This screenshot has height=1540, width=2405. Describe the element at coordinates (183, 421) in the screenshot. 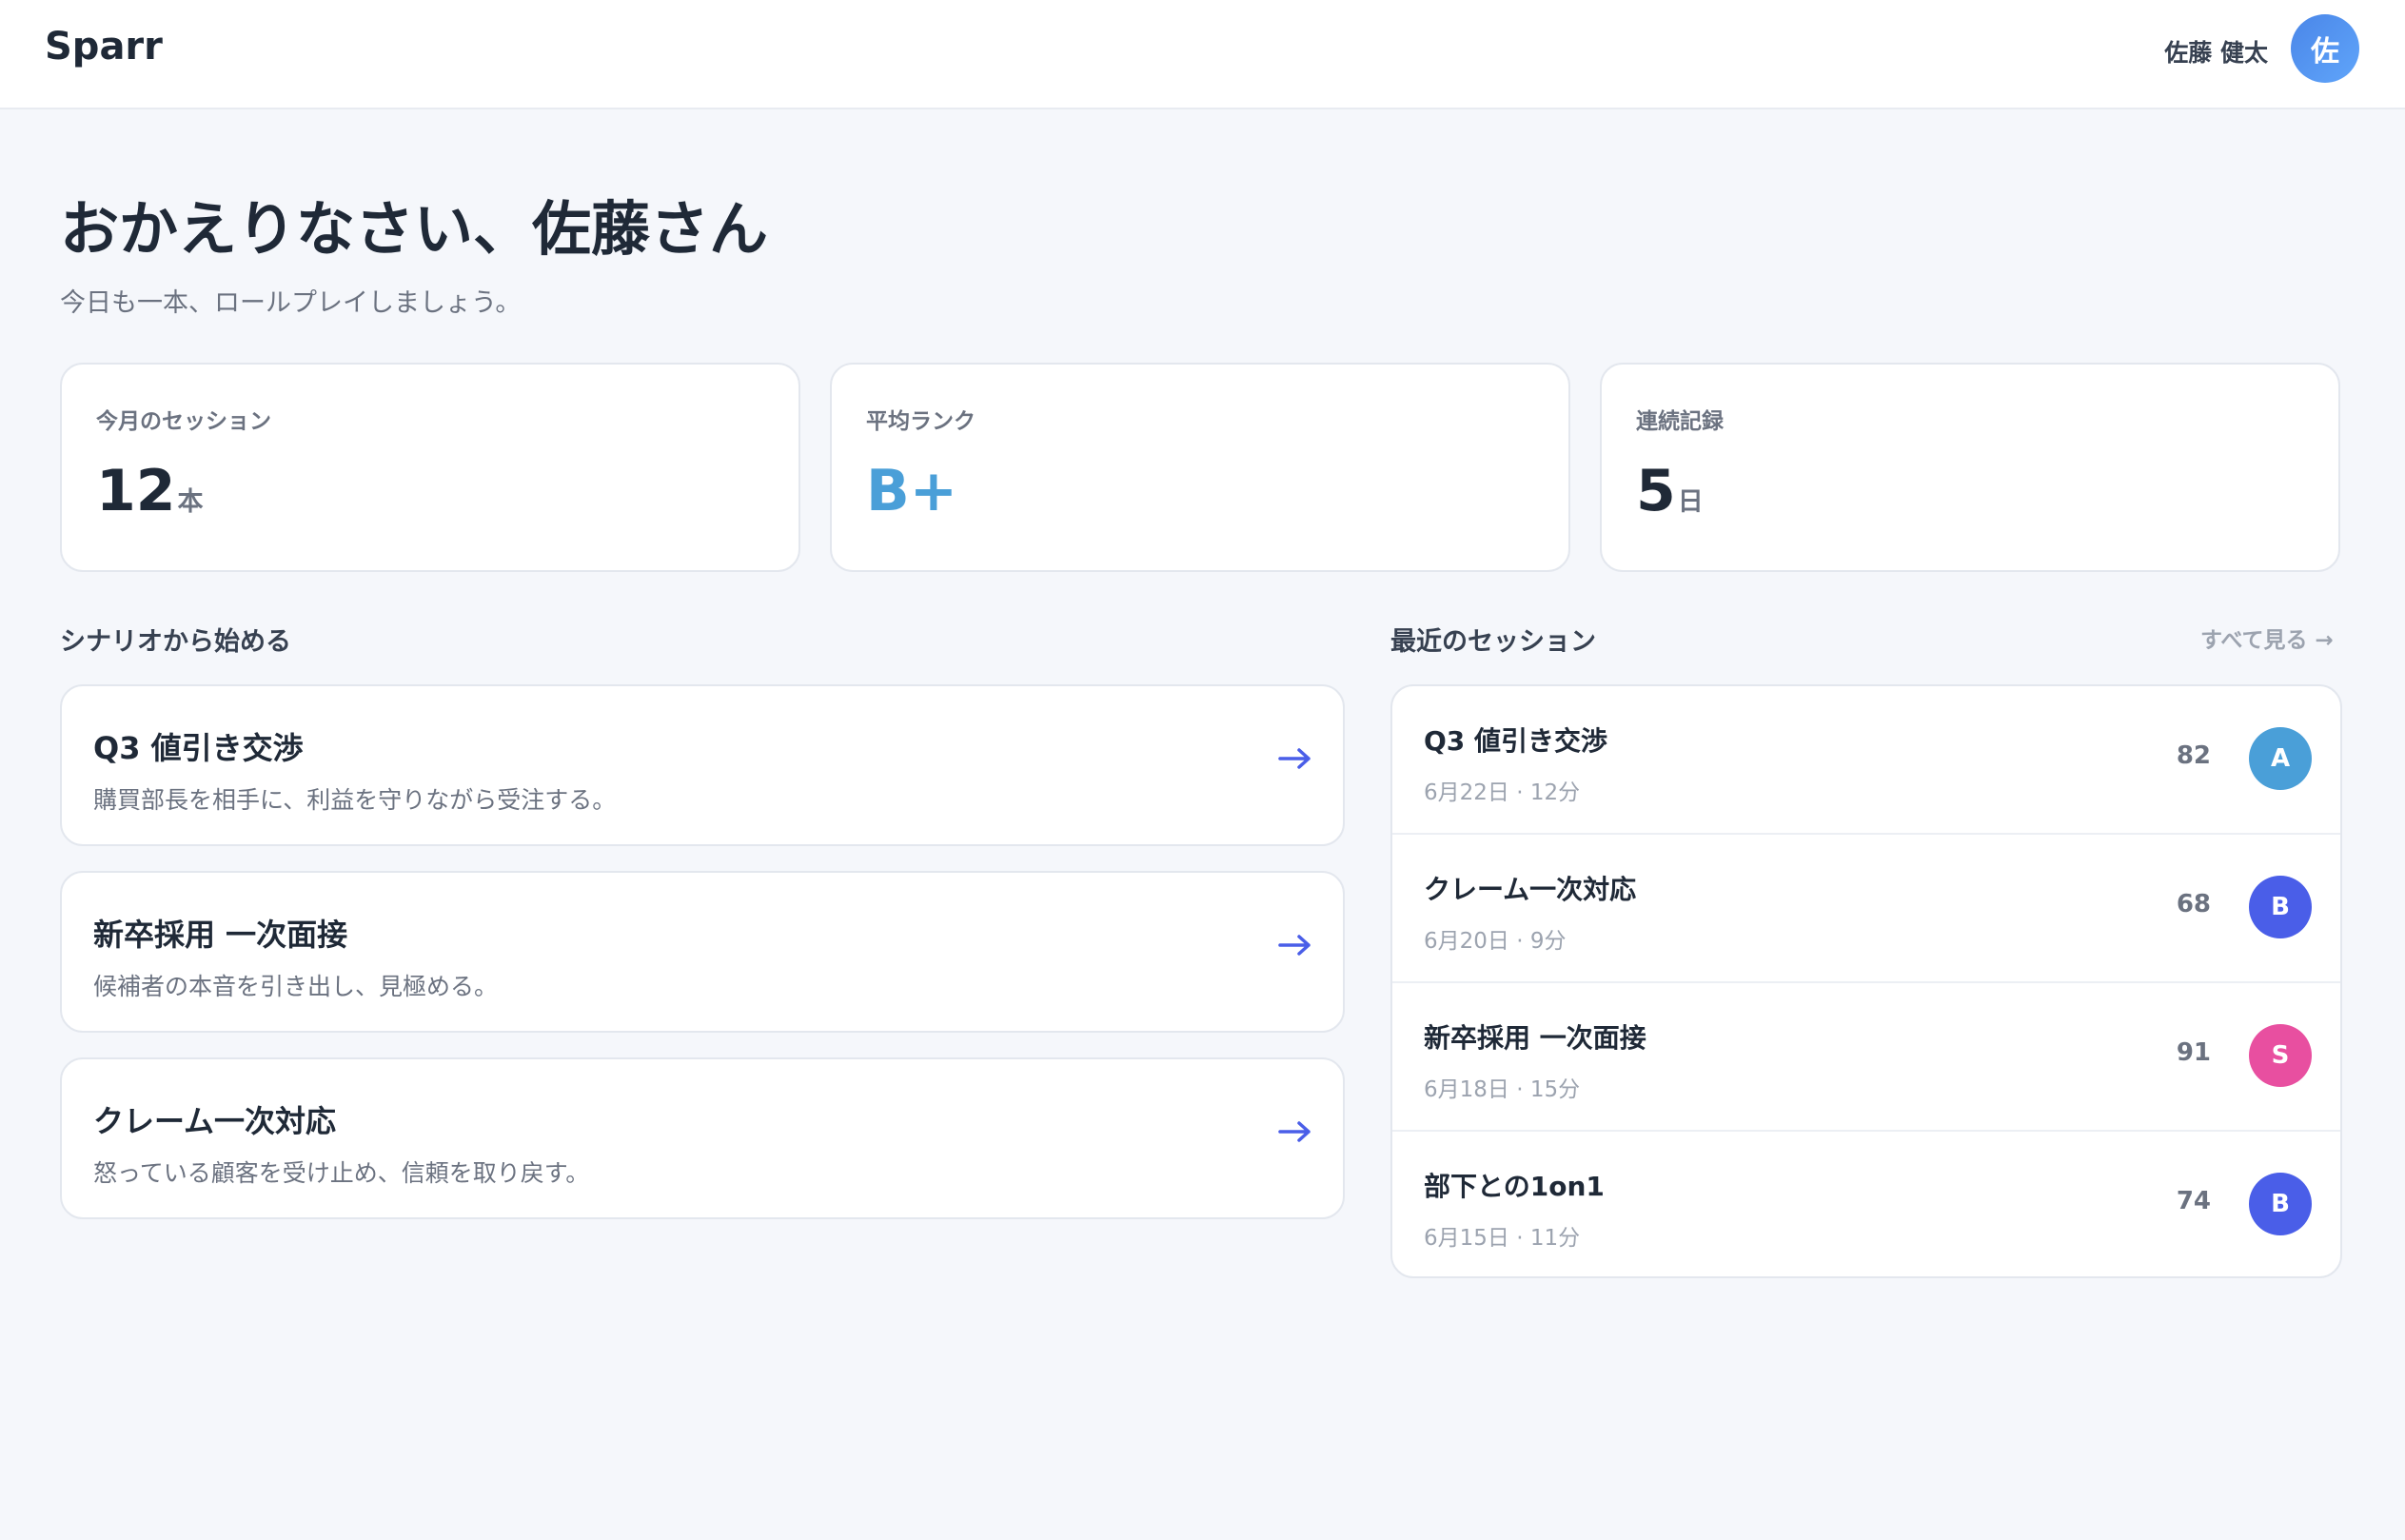

I see `stat-label: 今月のセッション` at that location.